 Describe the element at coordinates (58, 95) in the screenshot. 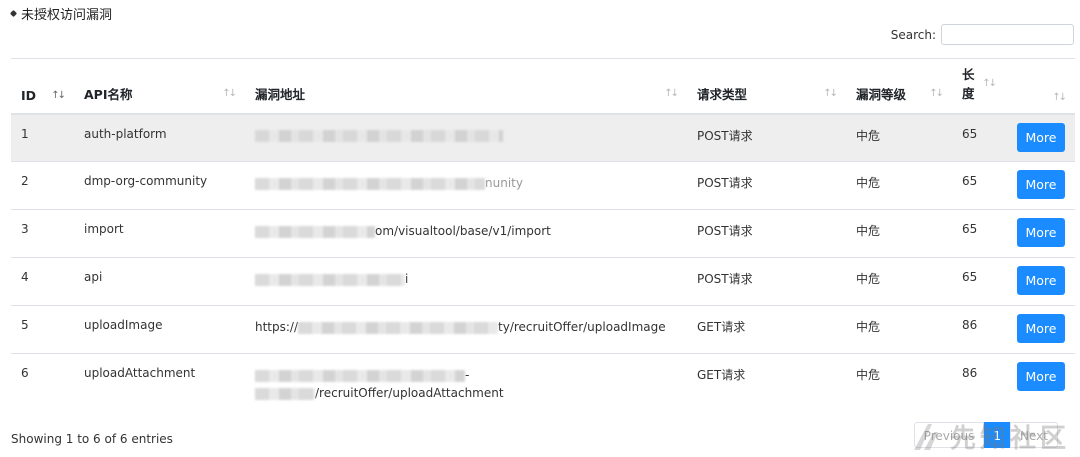

I see `sort-asc-icon: ↑↓` at that location.